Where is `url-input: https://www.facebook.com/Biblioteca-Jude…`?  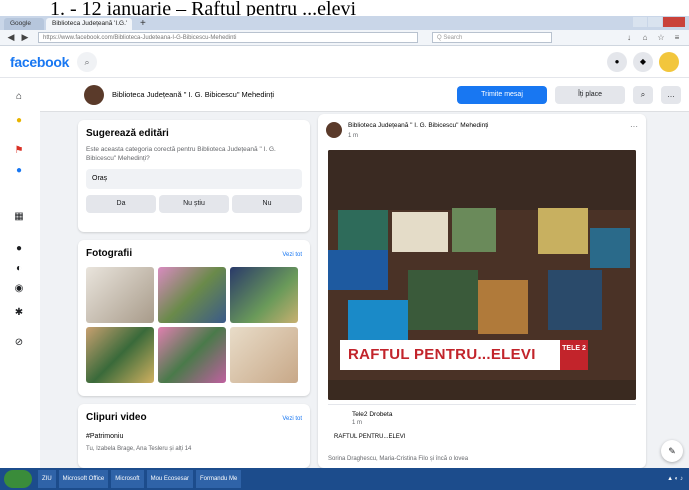
url-input: https://www.facebook.com/Biblioteca-Jude… is located at coordinates (228, 37).